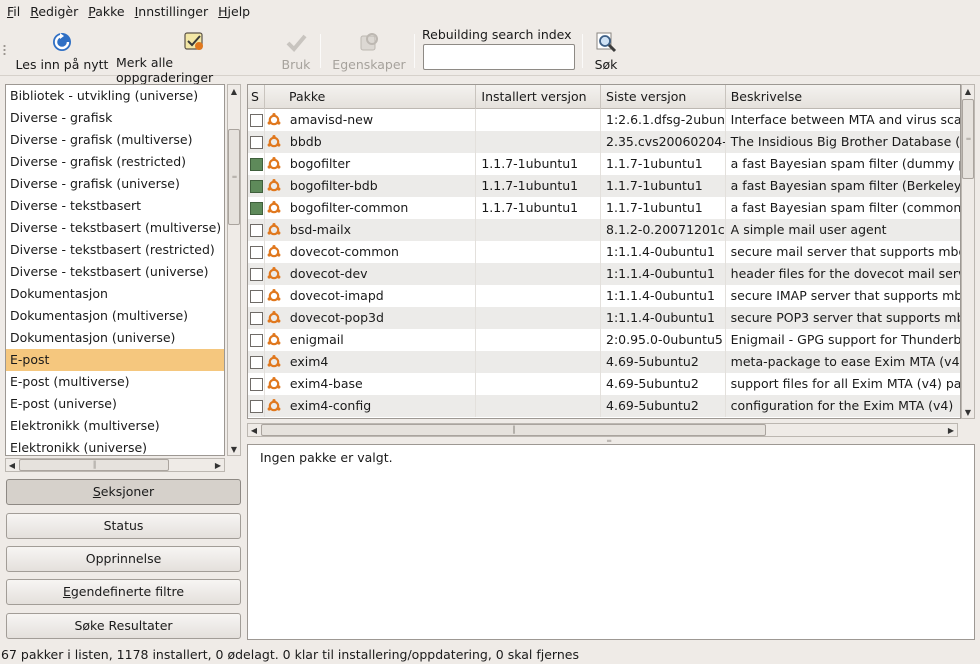 This screenshot has width=980, height=664. I want to click on filter-button-4: Egendefinerte filtre, so click(123, 592).